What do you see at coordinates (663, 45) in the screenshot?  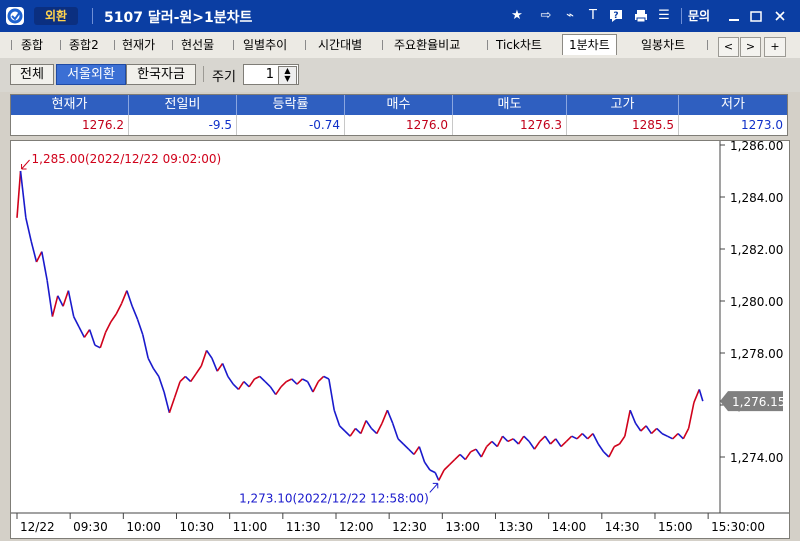 I see `tab-daily-chart: 일봉차트` at bounding box center [663, 45].